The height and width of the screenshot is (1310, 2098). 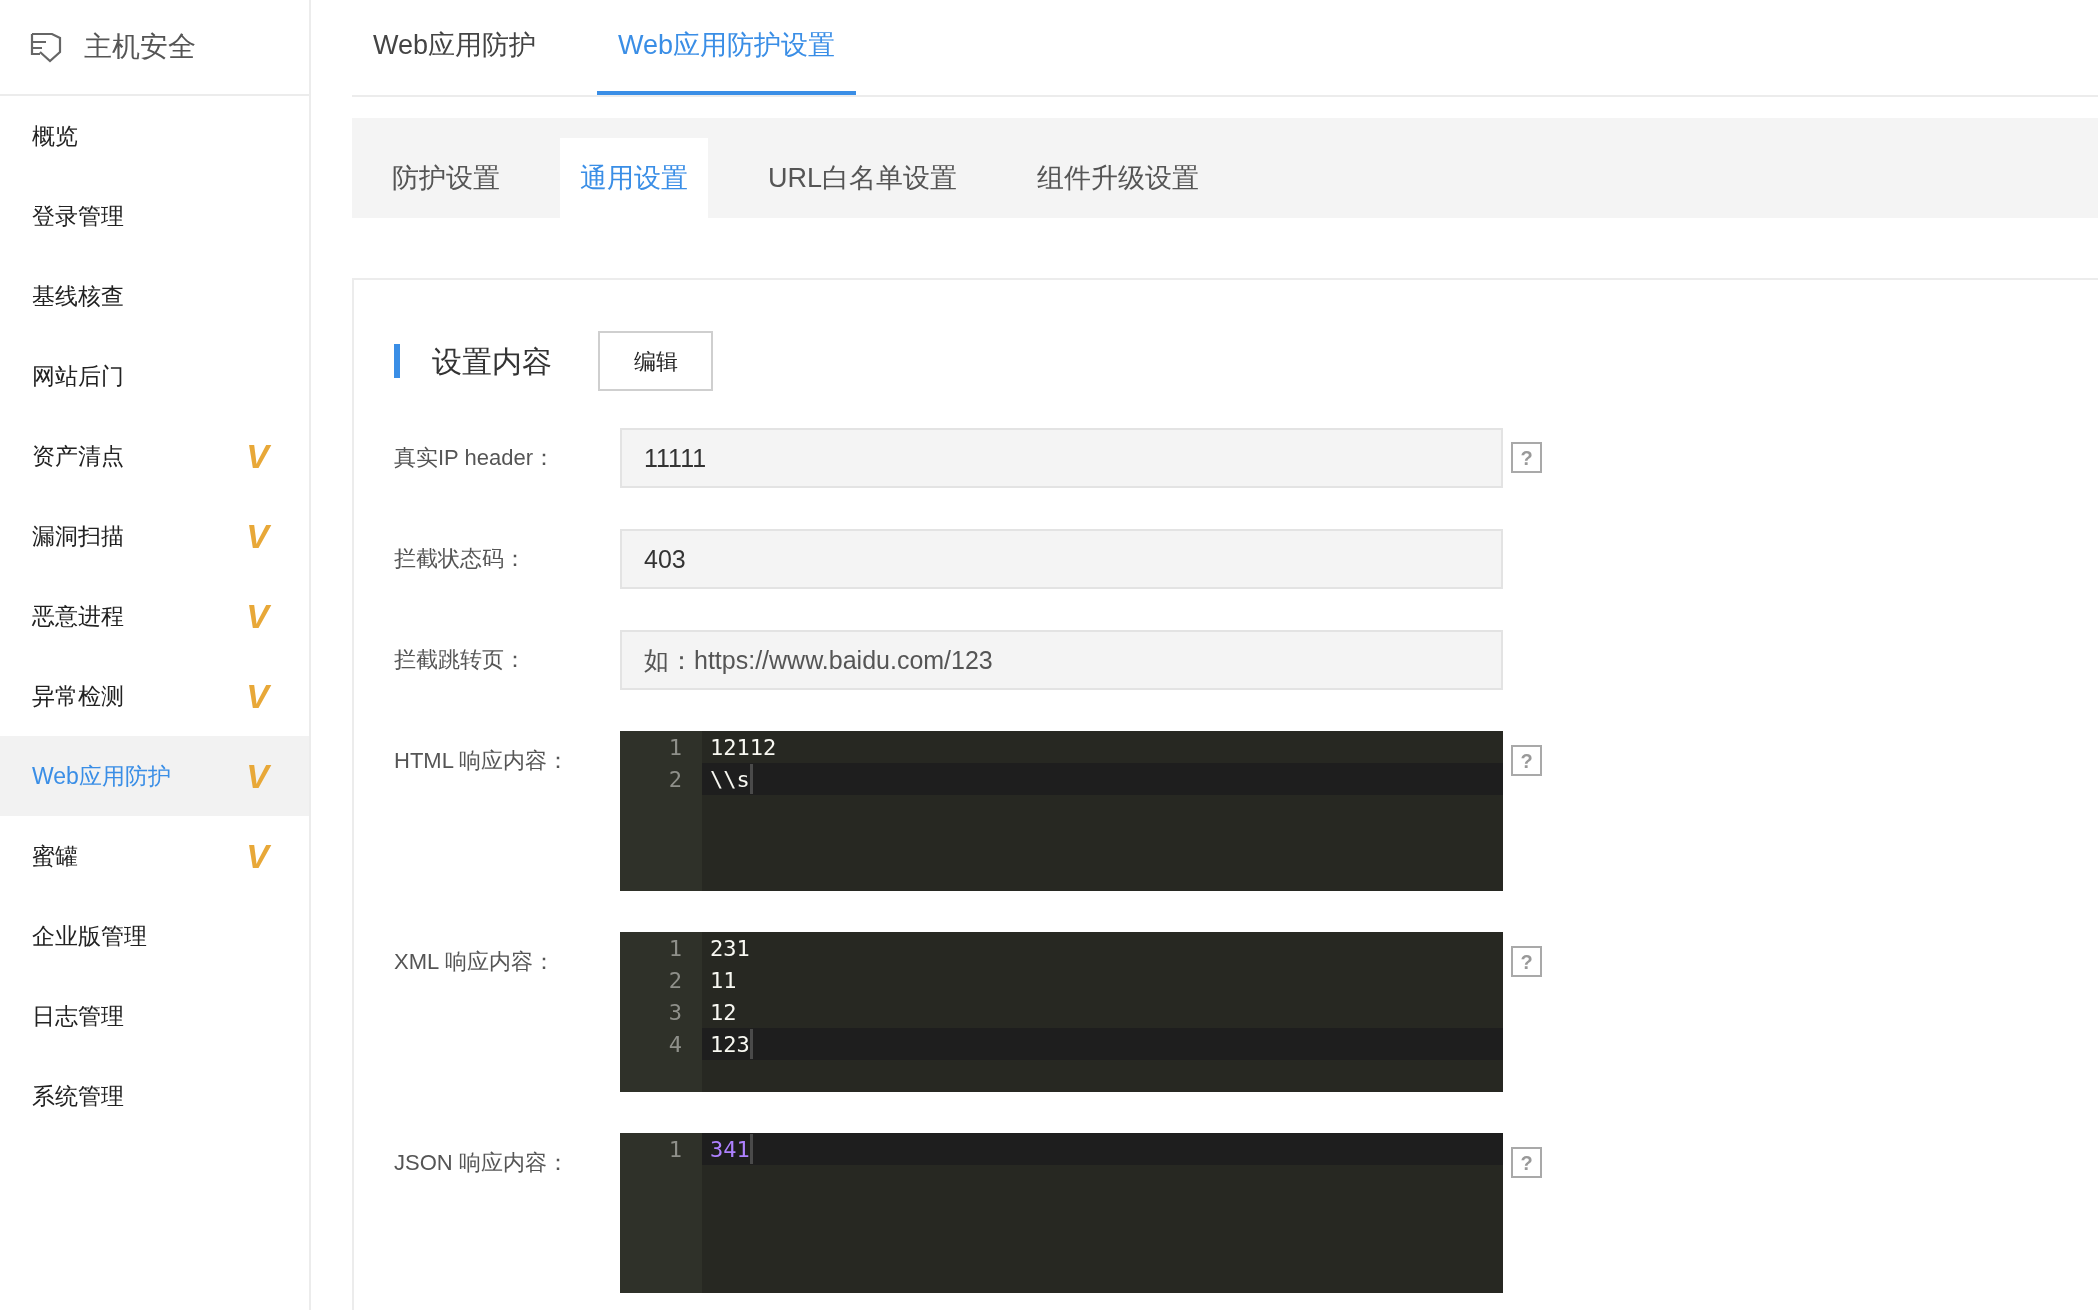 What do you see at coordinates (446, 178) in the screenshot?
I see `subtab: 防护设置` at bounding box center [446, 178].